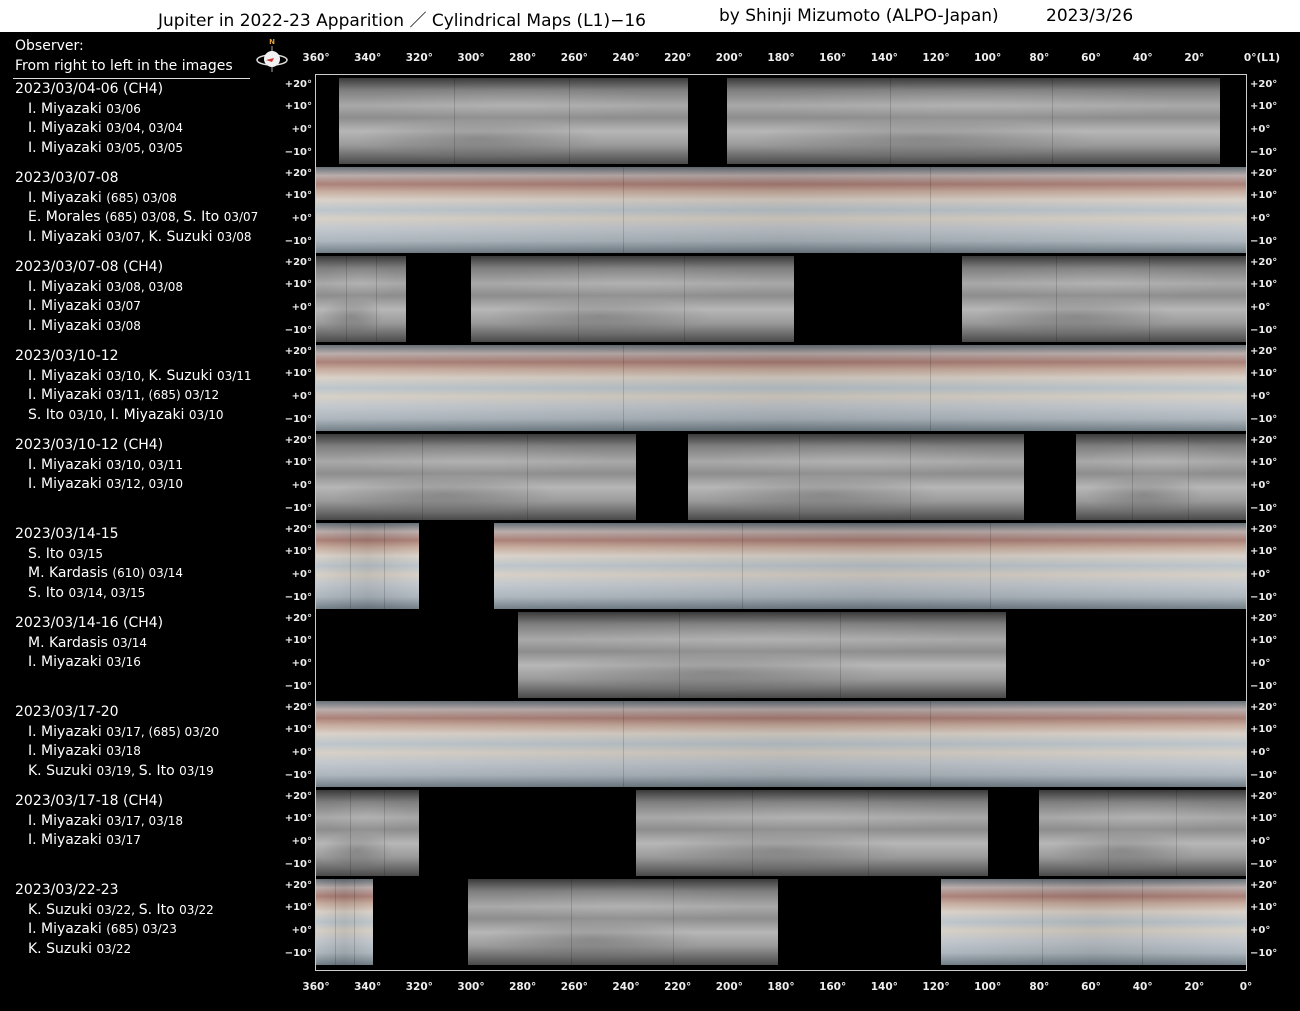 The width and height of the screenshot is (1300, 1011). What do you see at coordinates (67, 712) in the screenshot?
I see `observation-date: 2023/03/17-20` at bounding box center [67, 712].